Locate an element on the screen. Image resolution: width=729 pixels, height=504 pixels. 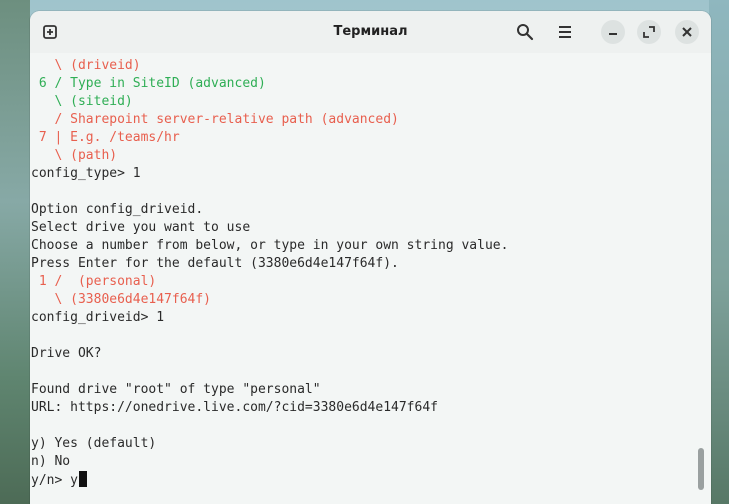
terminal-line: Found drive "root" of type "personal" is located at coordinates (176, 389).